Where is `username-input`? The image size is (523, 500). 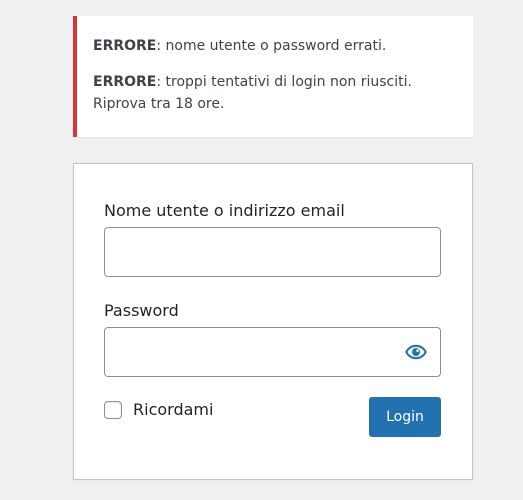
username-input is located at coordinates (272, 252).